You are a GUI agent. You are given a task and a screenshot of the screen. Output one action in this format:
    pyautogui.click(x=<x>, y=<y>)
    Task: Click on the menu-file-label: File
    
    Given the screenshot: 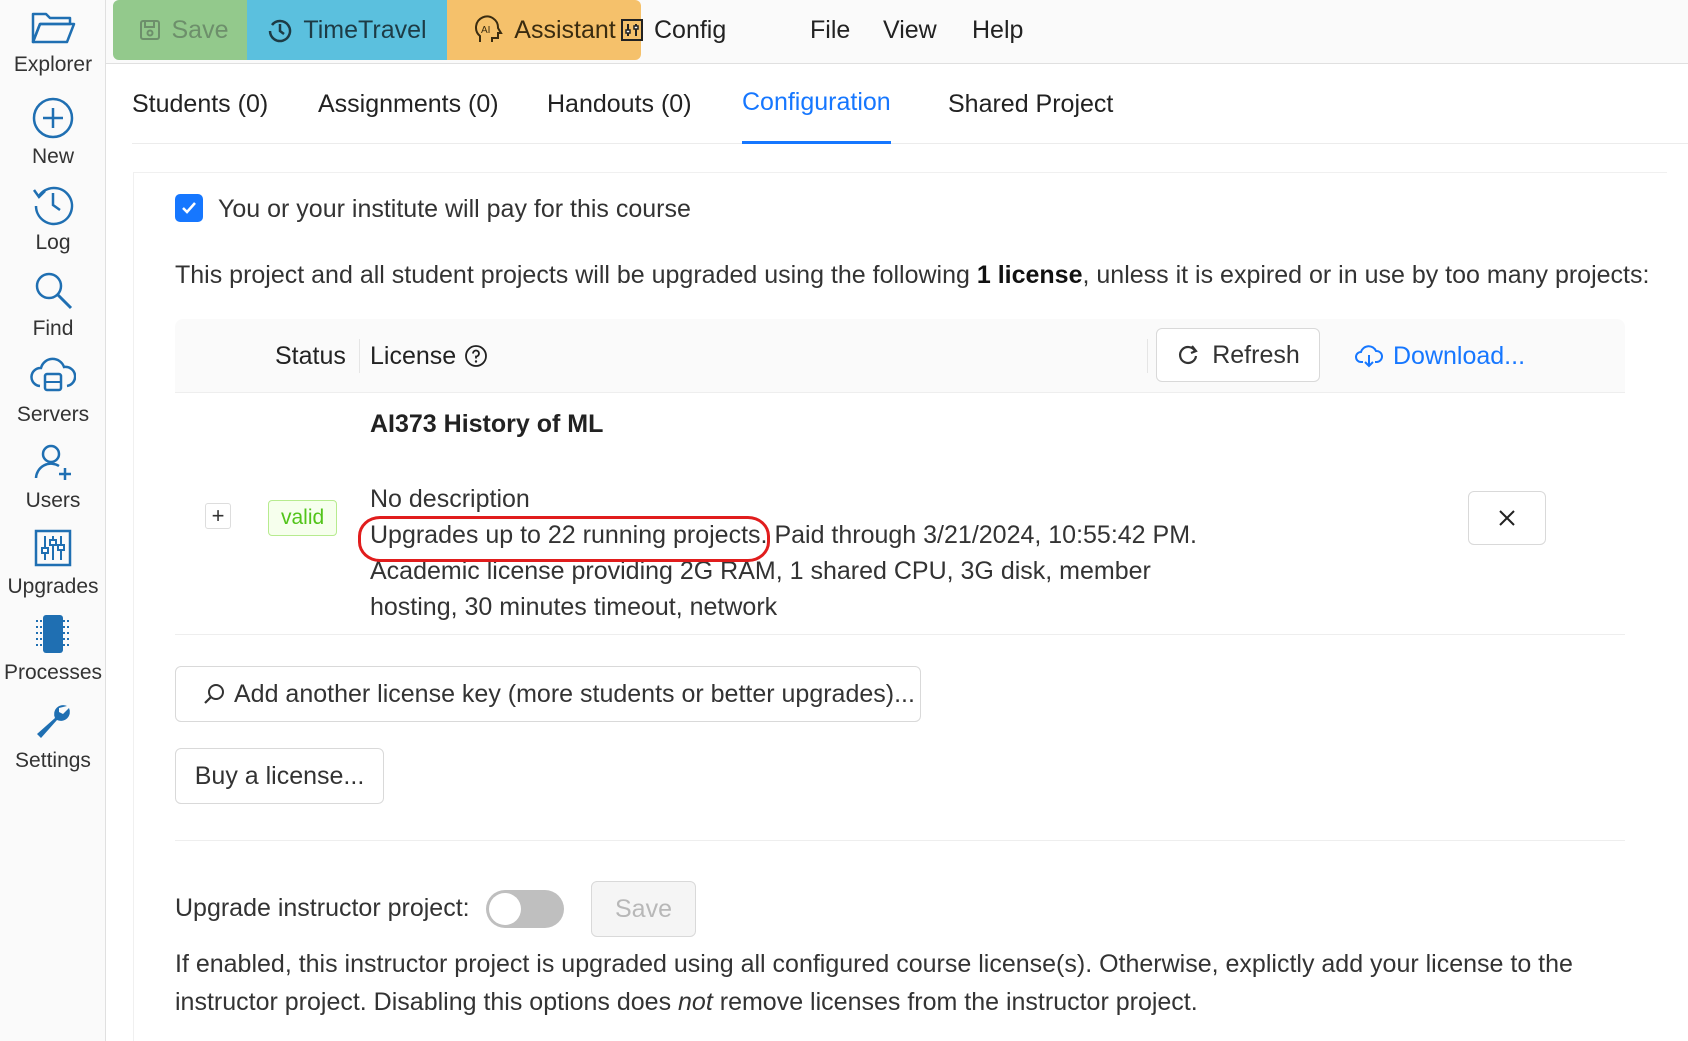 What is the action you would take?
    pyautogui.click(x=830, y=29)
    